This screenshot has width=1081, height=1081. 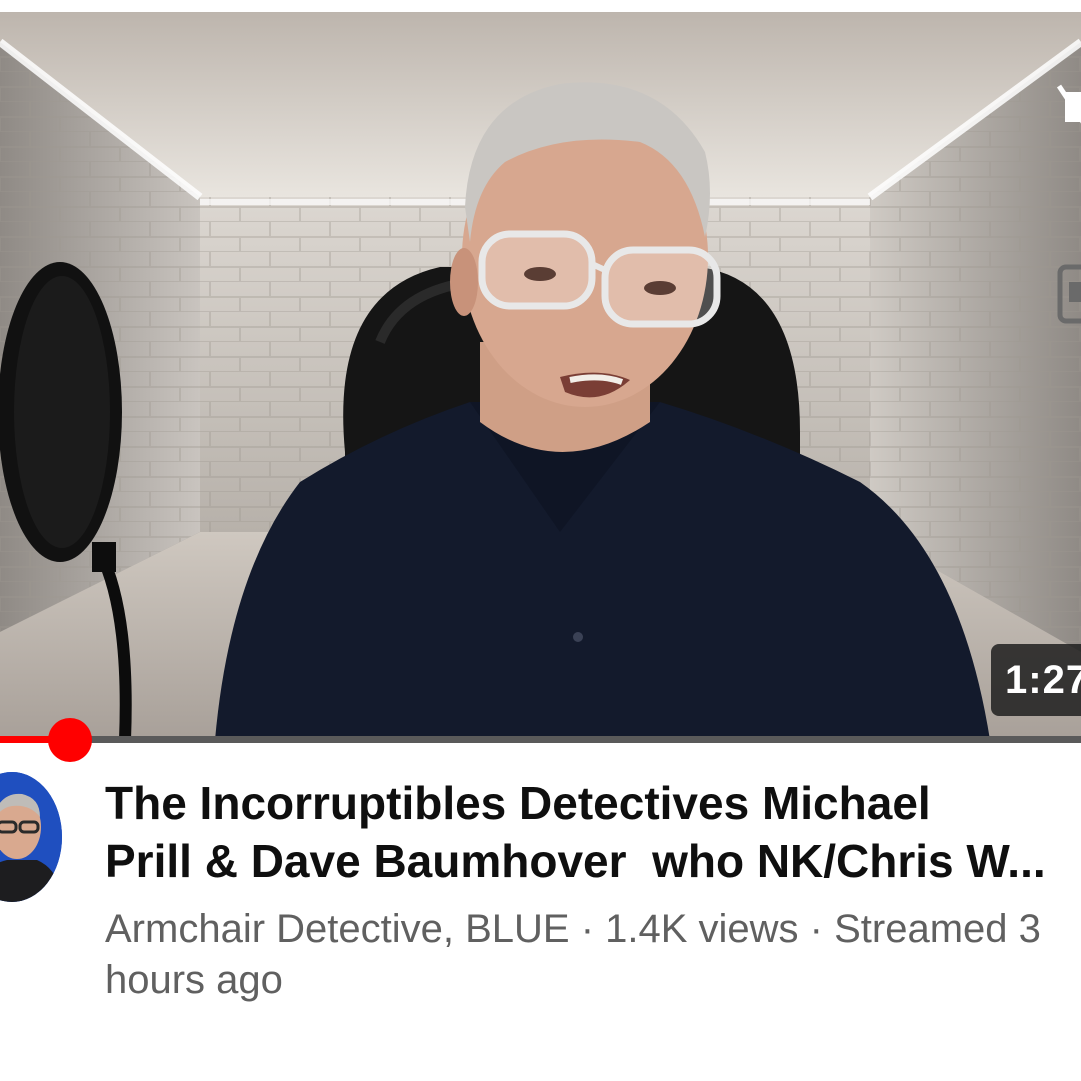 I want to click on video-duration-badge: 1:27, so click(x=1036, y=680).